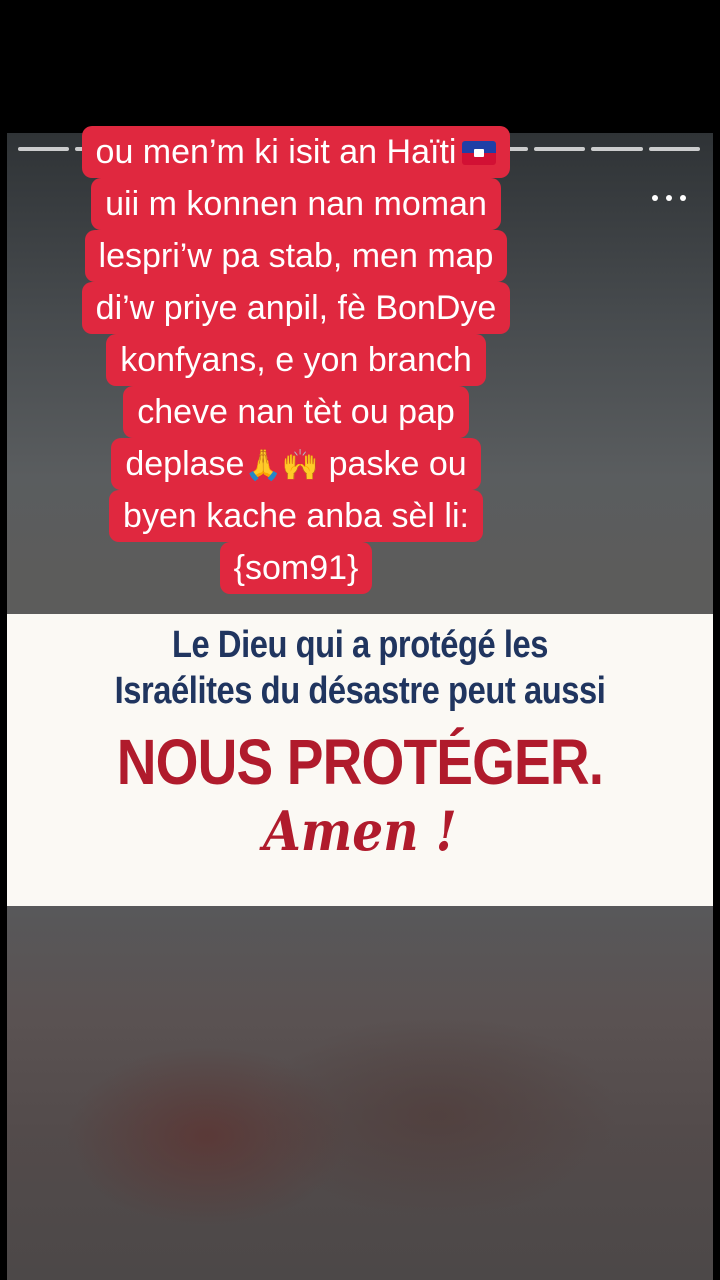 The height and width of the screenshot is (1280, 720). Describe the element at coordinates (185, 464) in the screenshot. I see `caption-text: deplase` at that location.